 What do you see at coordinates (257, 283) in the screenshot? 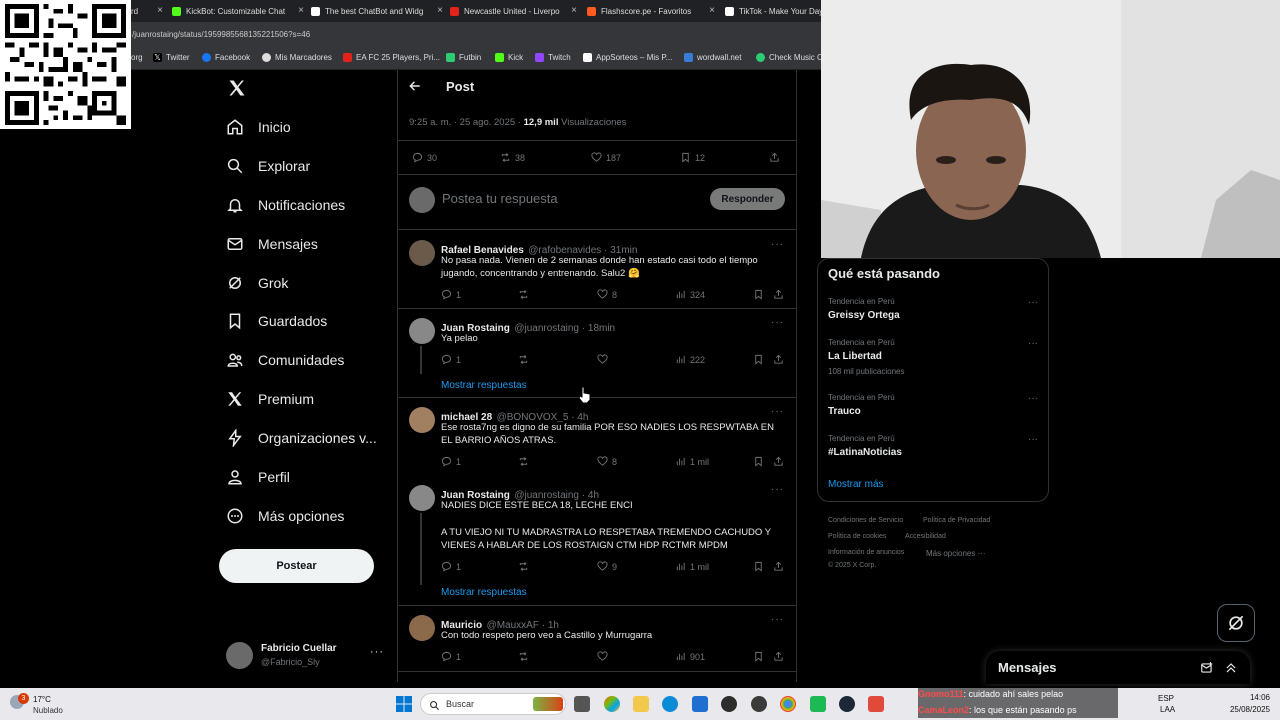
I see `nav-grok: Grok` at bounding box center [257, 283].